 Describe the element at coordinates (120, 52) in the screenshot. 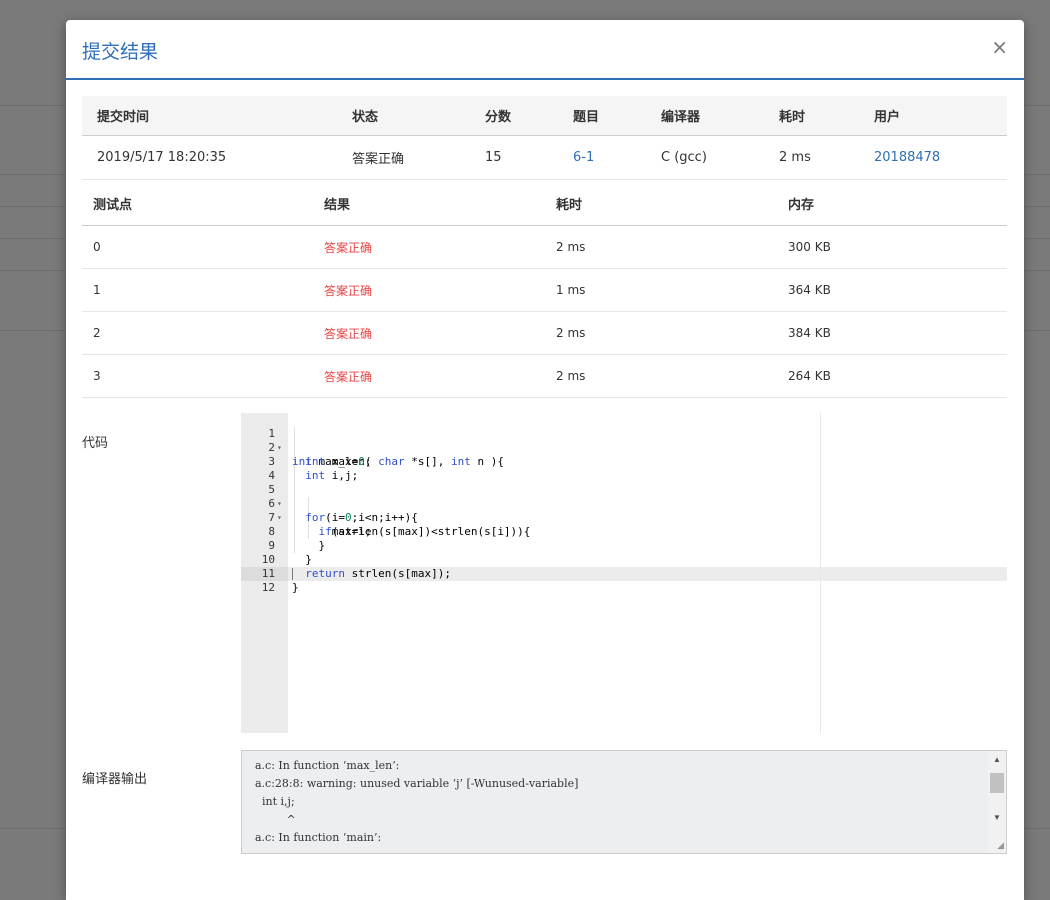

I see `modal-title: 提交结果` at that location.